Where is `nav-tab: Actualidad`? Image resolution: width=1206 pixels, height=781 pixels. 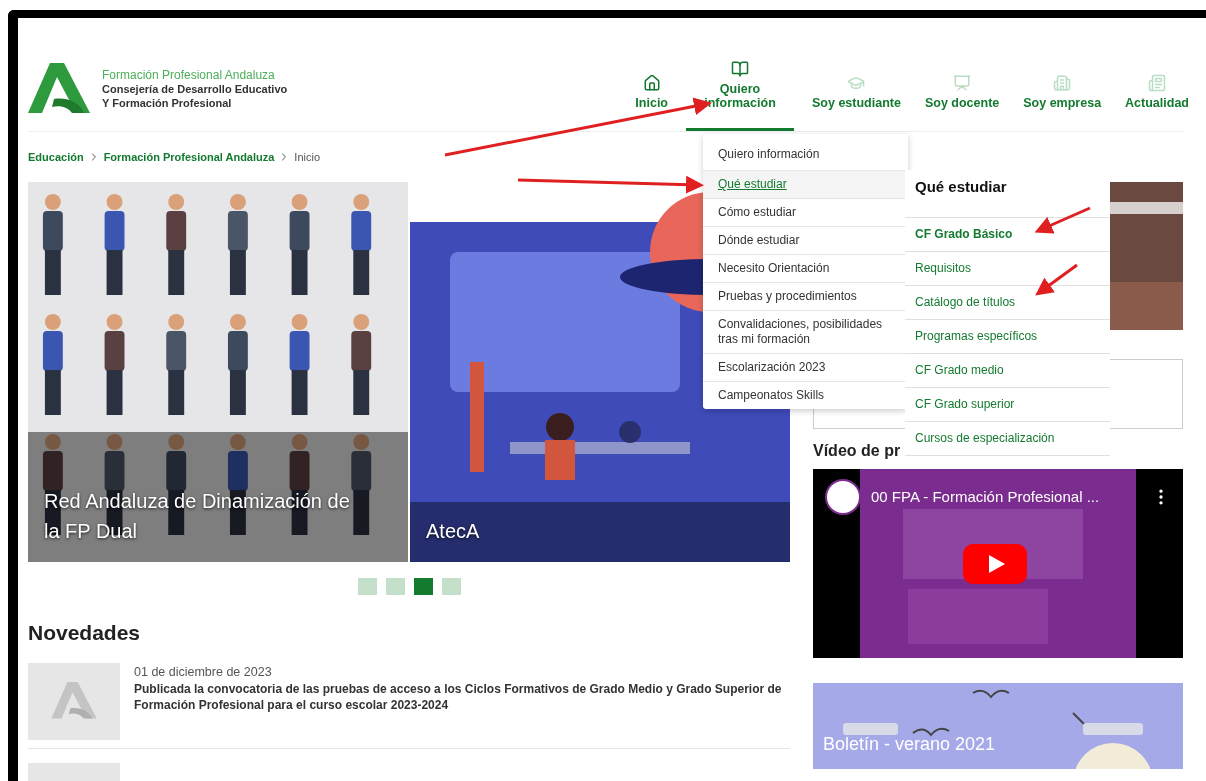 nav-tab: Actualidad is located at coordinates (1157, 100).